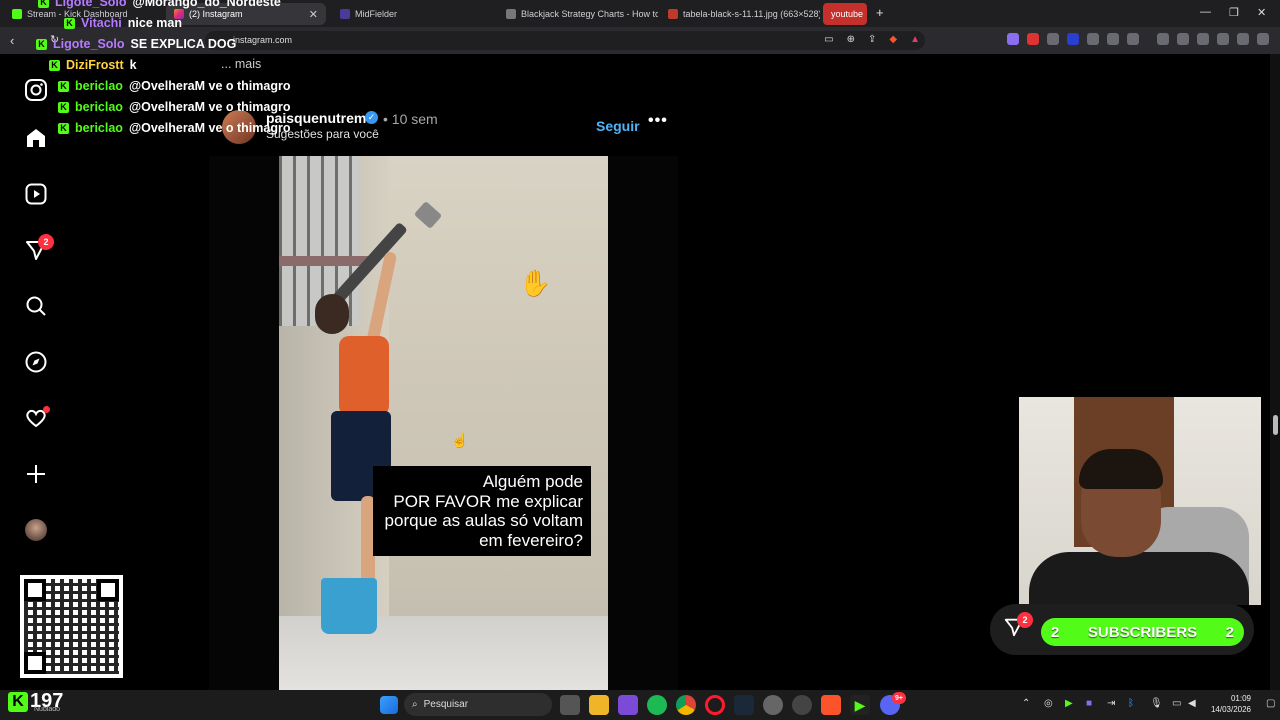 The image size is (1280, 720). Describe the element at coordinates (511, 14) in the screenshot. I see `blackjack-favicon-icon` at that location.